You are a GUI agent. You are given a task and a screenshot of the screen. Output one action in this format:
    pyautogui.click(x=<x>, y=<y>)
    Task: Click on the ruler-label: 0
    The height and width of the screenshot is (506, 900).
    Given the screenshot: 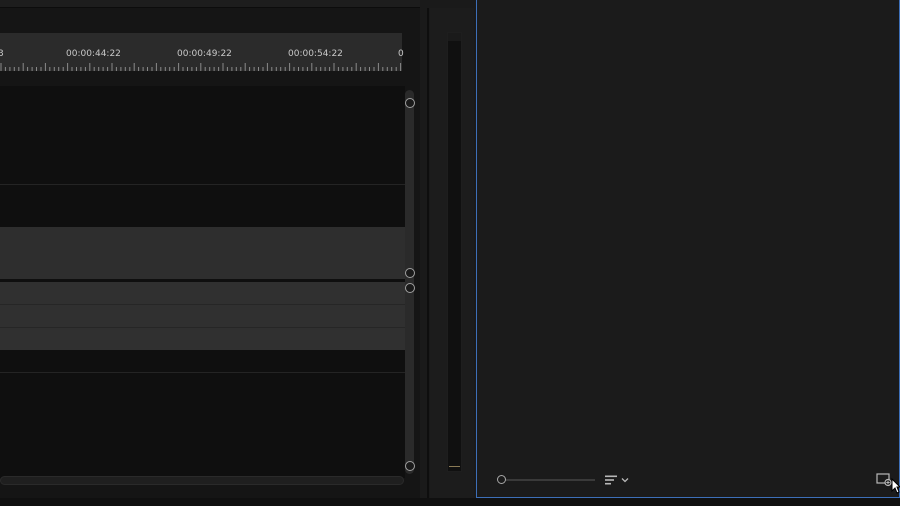 What is the action you would take?
    pyautogui.click(x=401, y=54)
    